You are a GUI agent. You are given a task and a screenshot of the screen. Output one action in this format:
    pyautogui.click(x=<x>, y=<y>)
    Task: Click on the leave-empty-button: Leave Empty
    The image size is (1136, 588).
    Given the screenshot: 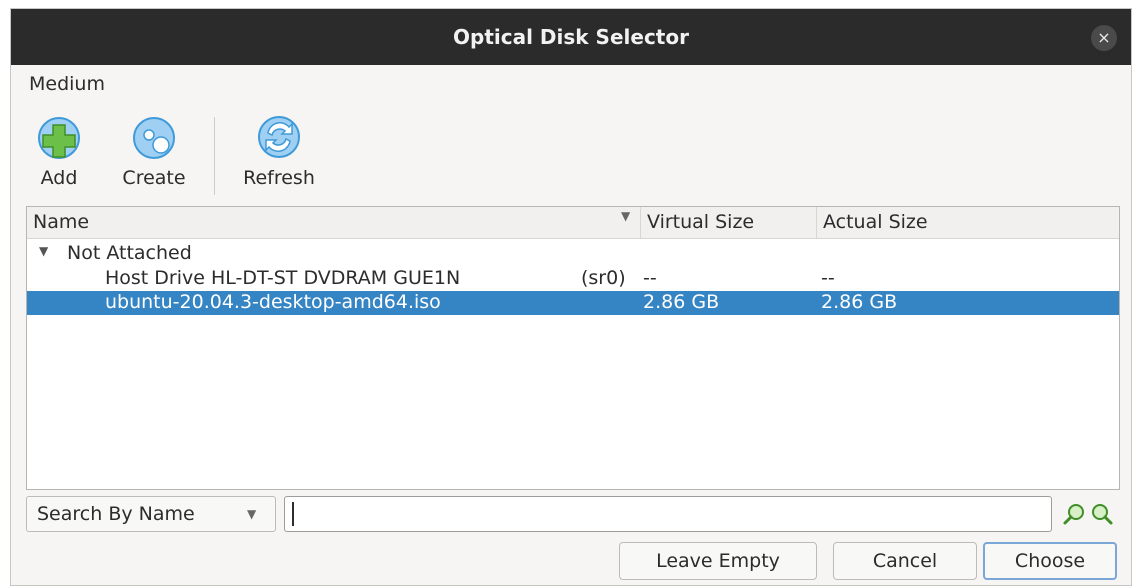 What is the action you would take?
    pyautogui.click(x=718, y=561)
    